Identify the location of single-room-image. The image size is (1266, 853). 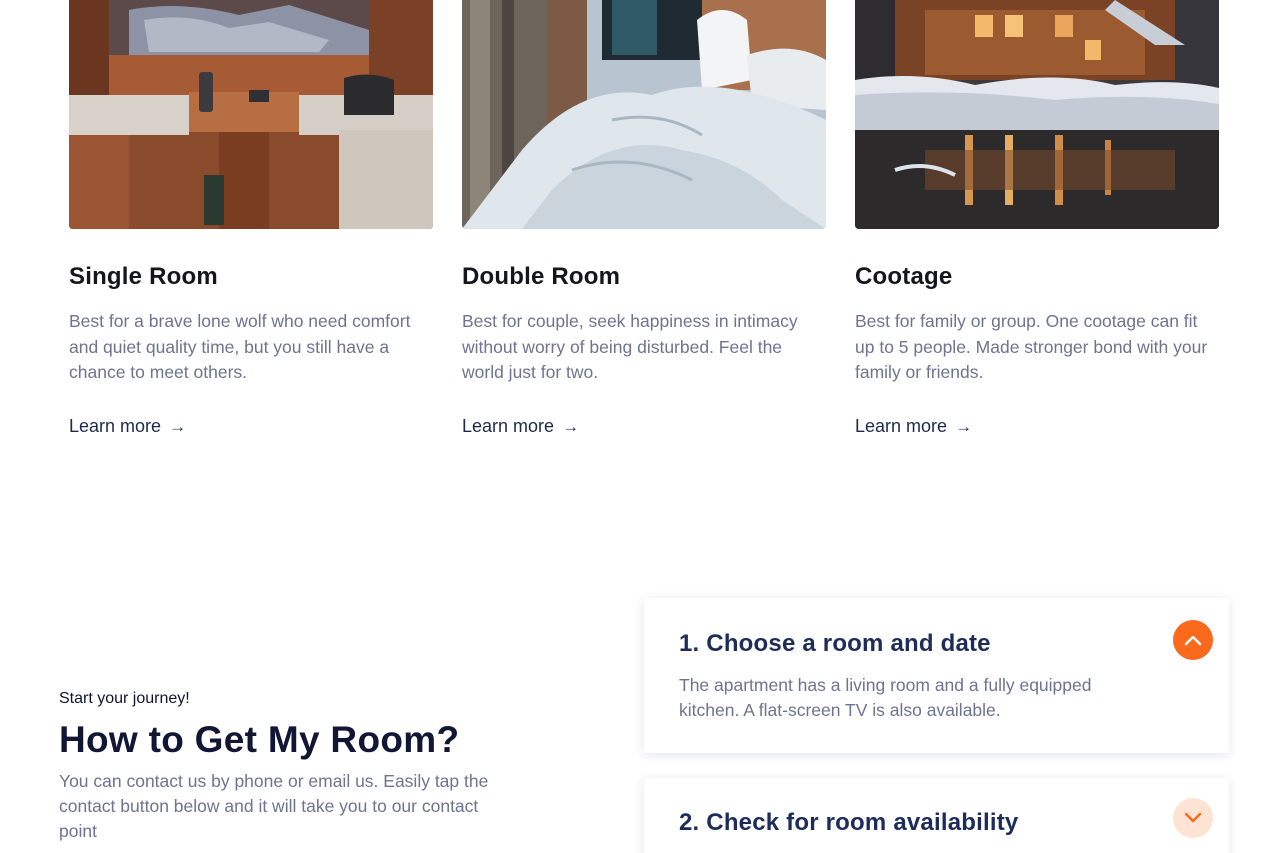
(251, 114).